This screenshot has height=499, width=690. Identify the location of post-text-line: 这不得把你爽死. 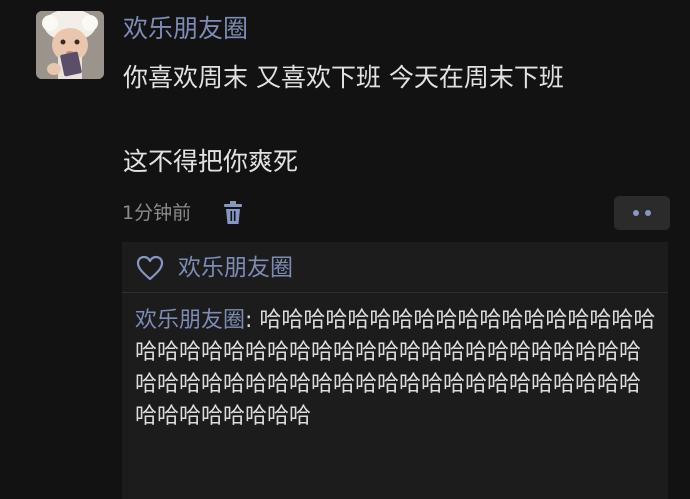
(211, 161).